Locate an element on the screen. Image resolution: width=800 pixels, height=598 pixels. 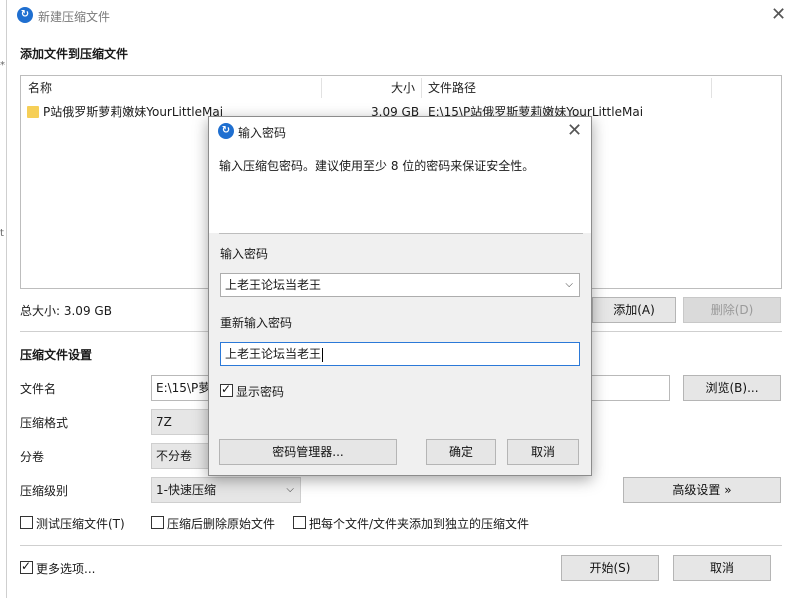
reenter-password-label: 重新输入密码 is located at coordinates (256, 323).